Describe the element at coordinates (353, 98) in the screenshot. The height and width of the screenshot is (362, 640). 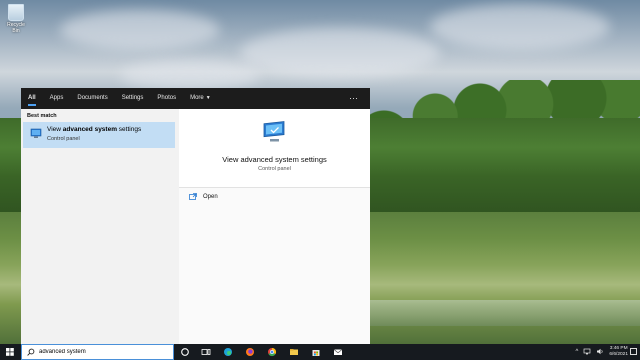
I see `more-options-icon: ···` at that location.